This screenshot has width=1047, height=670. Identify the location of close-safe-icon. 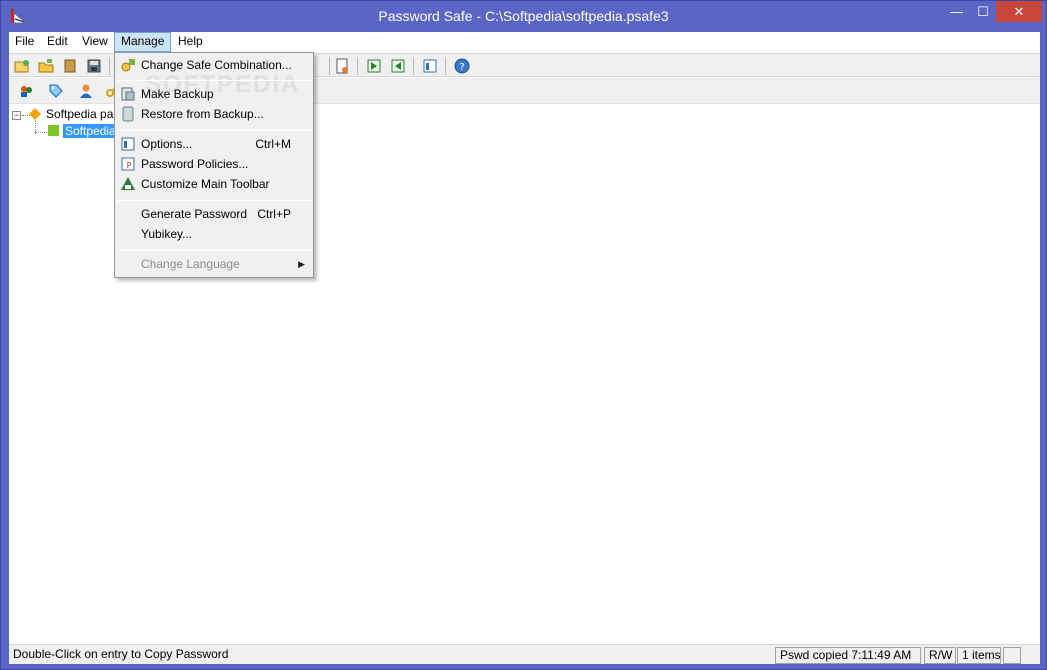
(70, 66).